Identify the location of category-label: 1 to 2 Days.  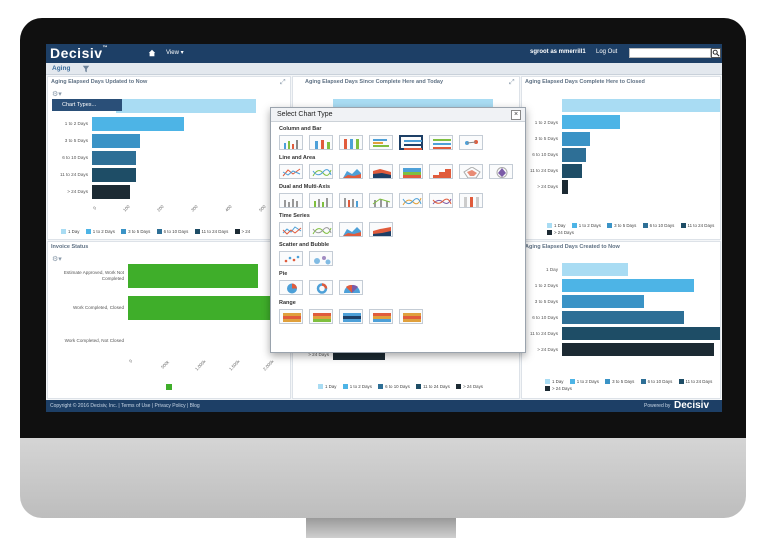
(76, 123).